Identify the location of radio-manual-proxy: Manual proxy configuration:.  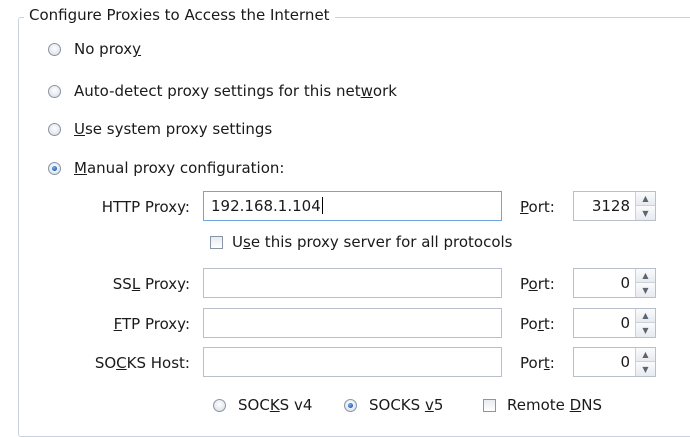
(166, 168).